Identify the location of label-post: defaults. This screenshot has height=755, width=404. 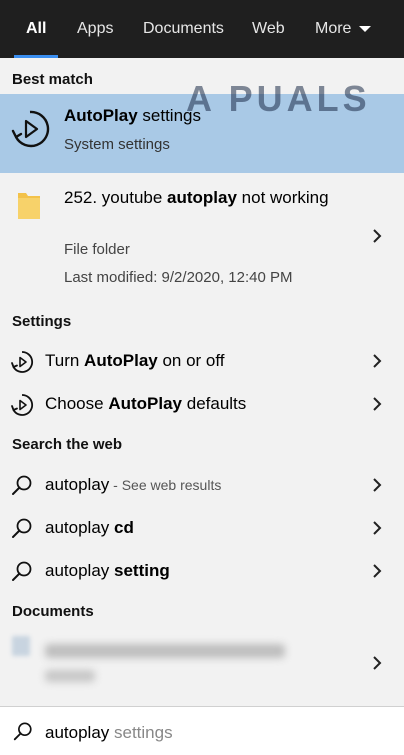
(214, 403).